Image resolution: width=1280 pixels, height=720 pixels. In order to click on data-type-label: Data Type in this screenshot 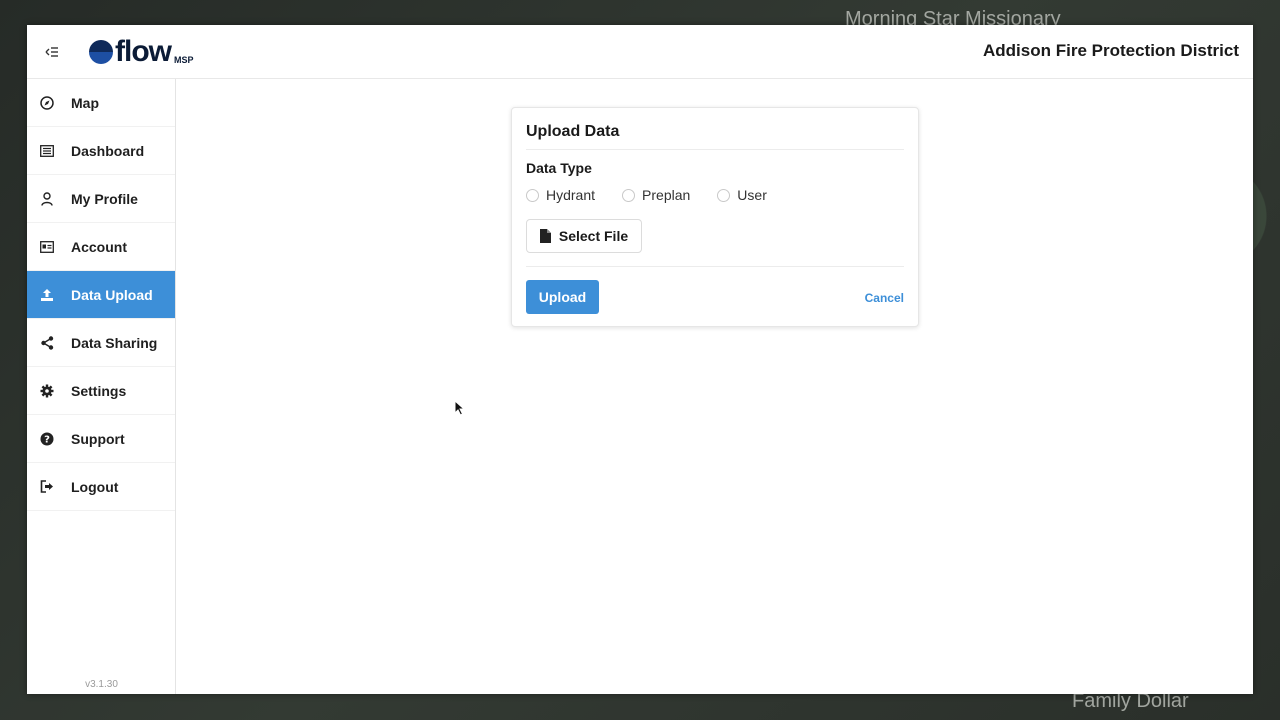, I will do `click(559, 168)`.